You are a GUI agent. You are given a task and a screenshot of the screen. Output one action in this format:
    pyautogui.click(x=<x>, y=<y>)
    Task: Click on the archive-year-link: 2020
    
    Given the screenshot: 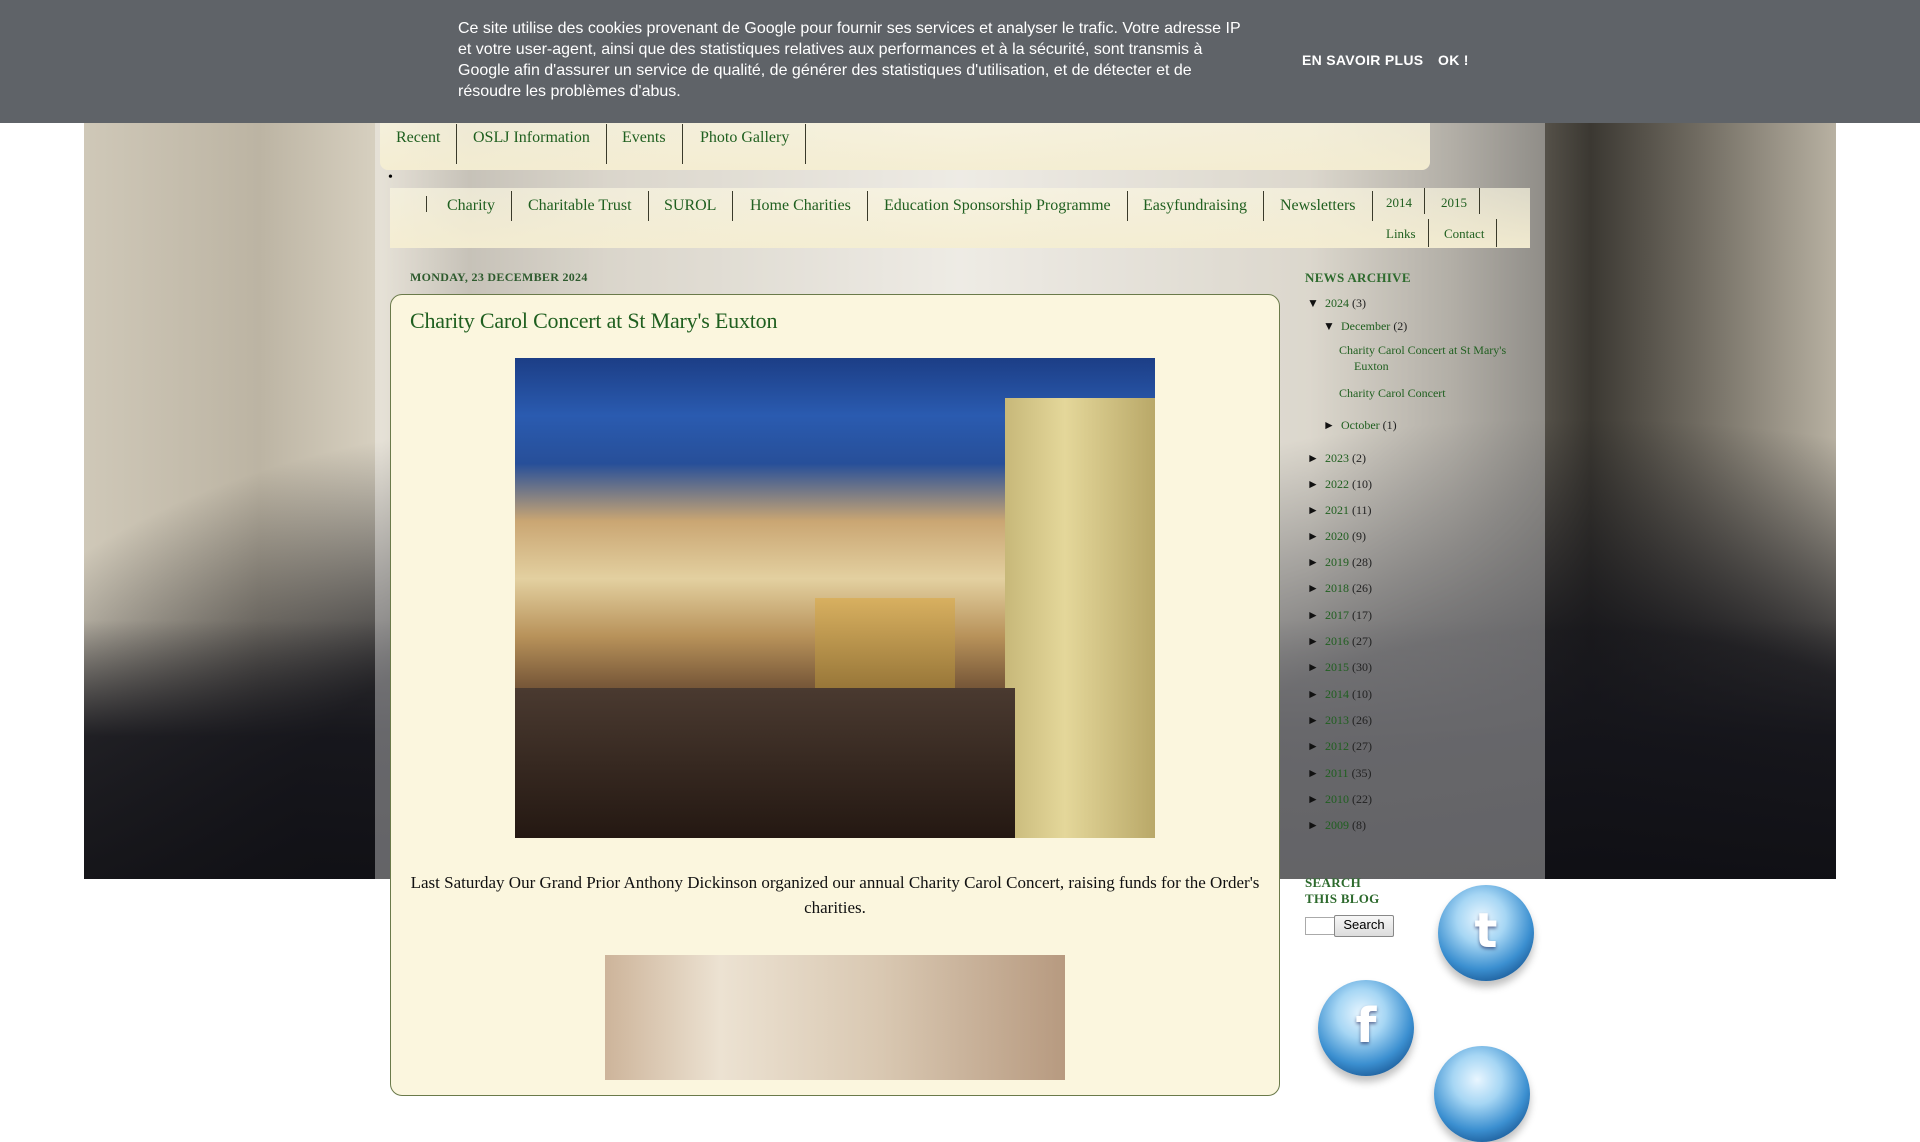 What is the action you would take?
    pyautogui.click(x=1337, y=536)
    